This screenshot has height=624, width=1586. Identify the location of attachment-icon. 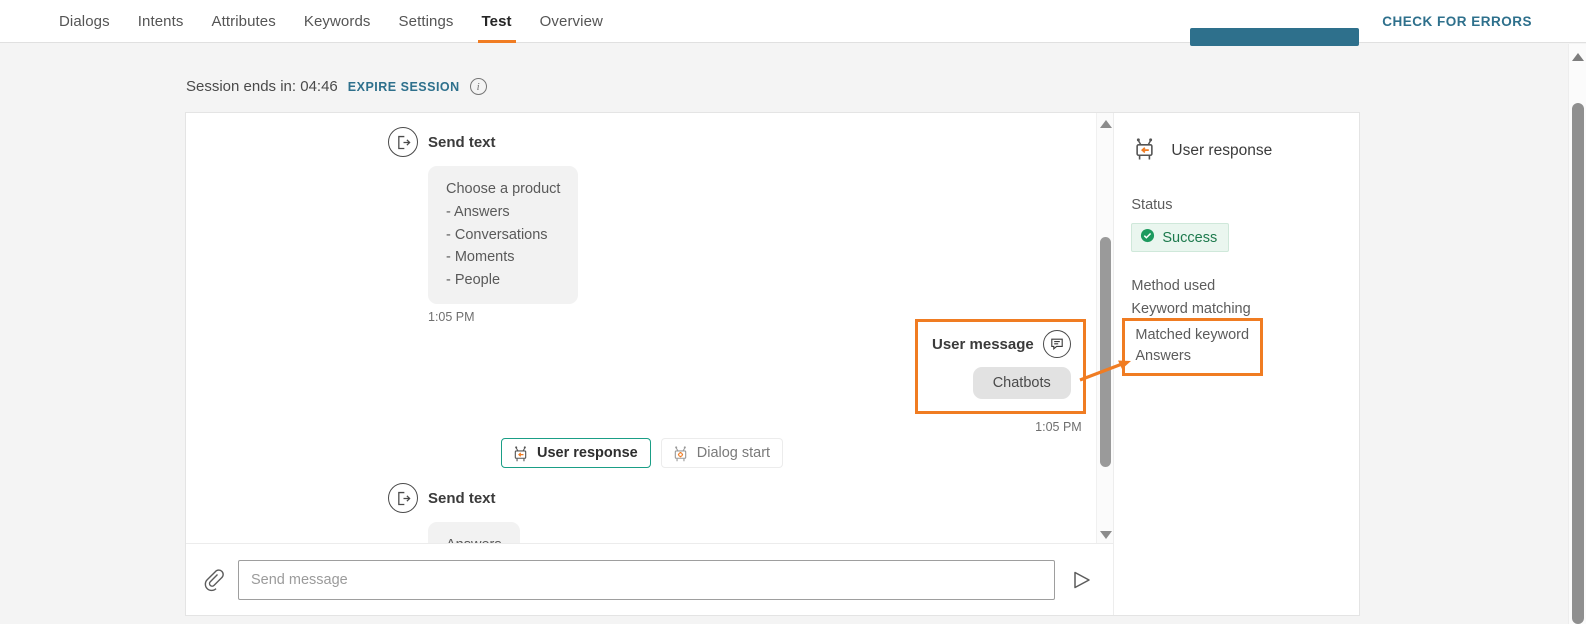
(213, 580).